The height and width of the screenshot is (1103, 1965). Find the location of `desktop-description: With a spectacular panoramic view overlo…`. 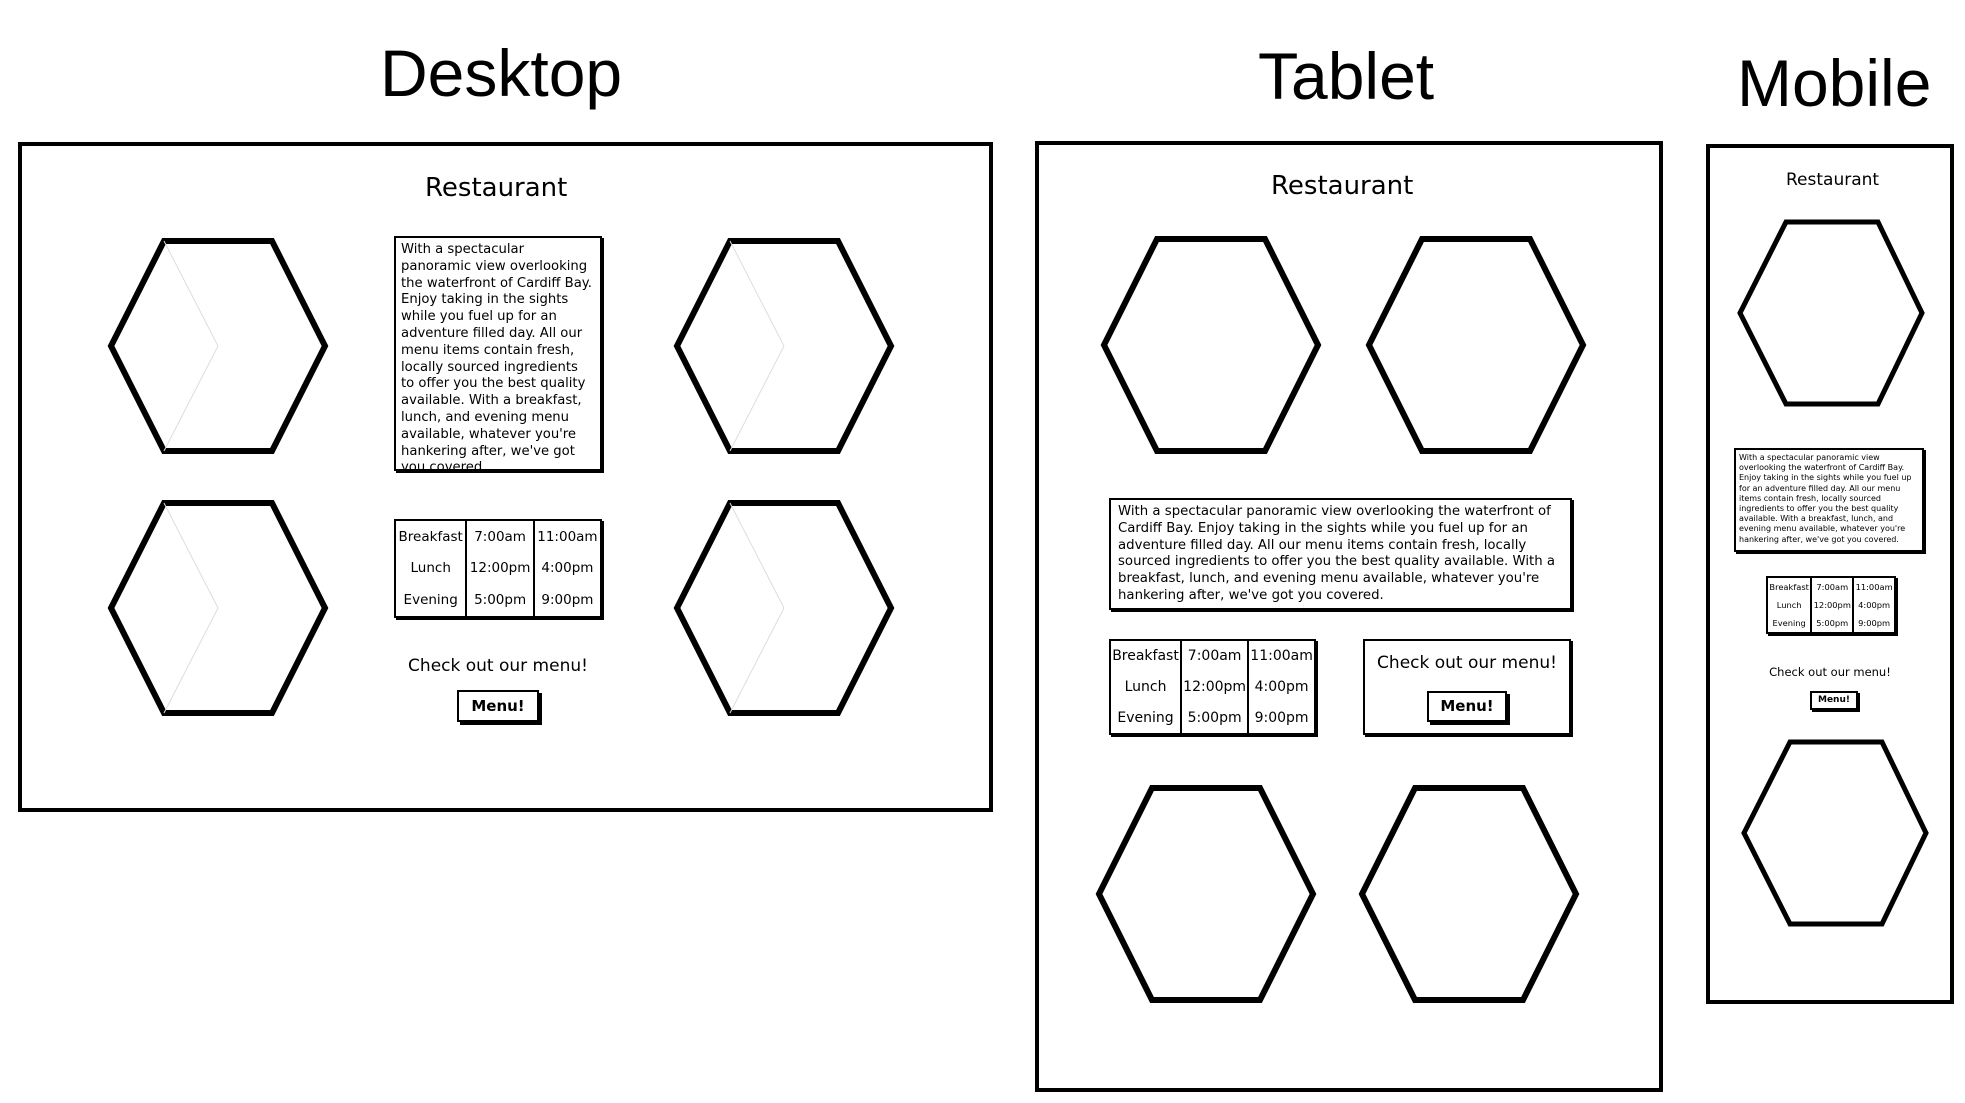

desktop-description: With a spectacular panoramic view overlo… is located at coordinates (498, 353).